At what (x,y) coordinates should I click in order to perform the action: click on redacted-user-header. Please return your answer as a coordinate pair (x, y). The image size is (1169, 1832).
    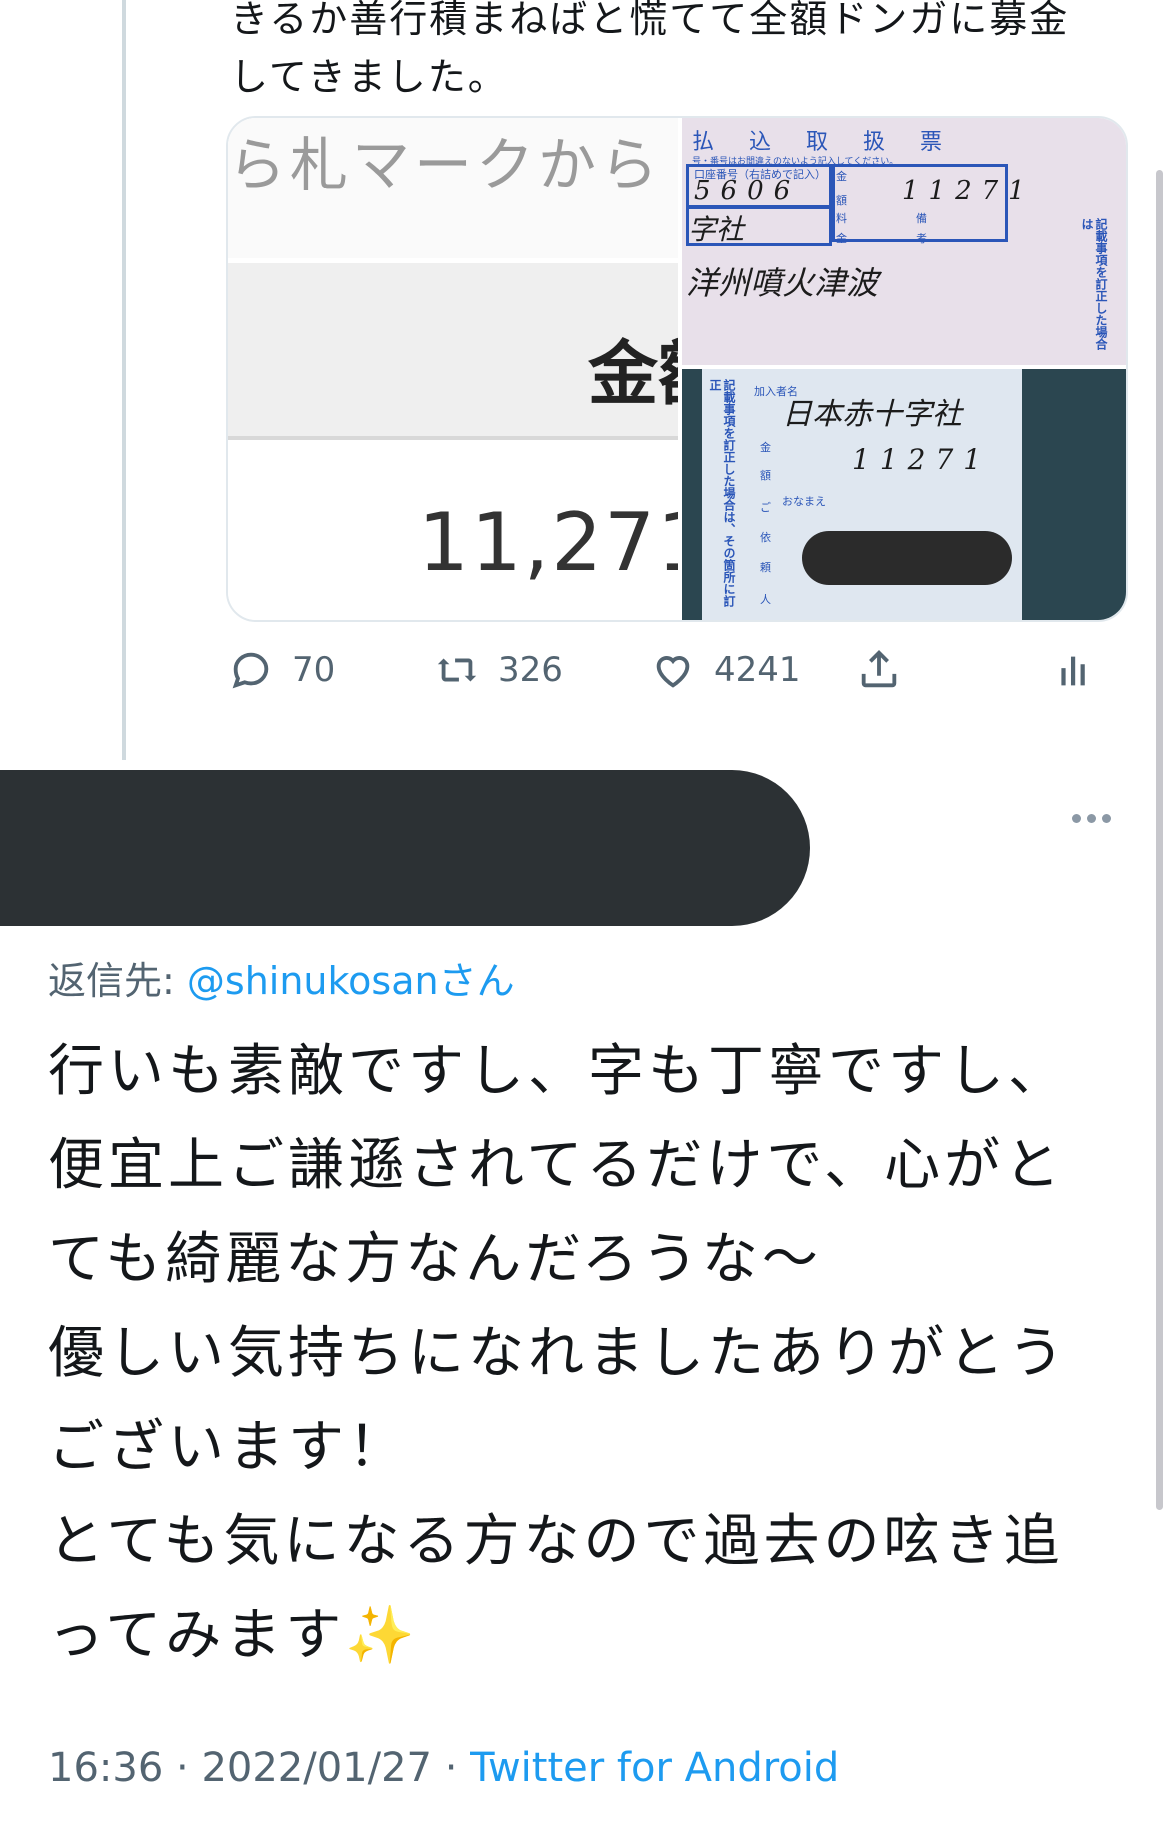
    Looking at the image, I should click on (405, 848).